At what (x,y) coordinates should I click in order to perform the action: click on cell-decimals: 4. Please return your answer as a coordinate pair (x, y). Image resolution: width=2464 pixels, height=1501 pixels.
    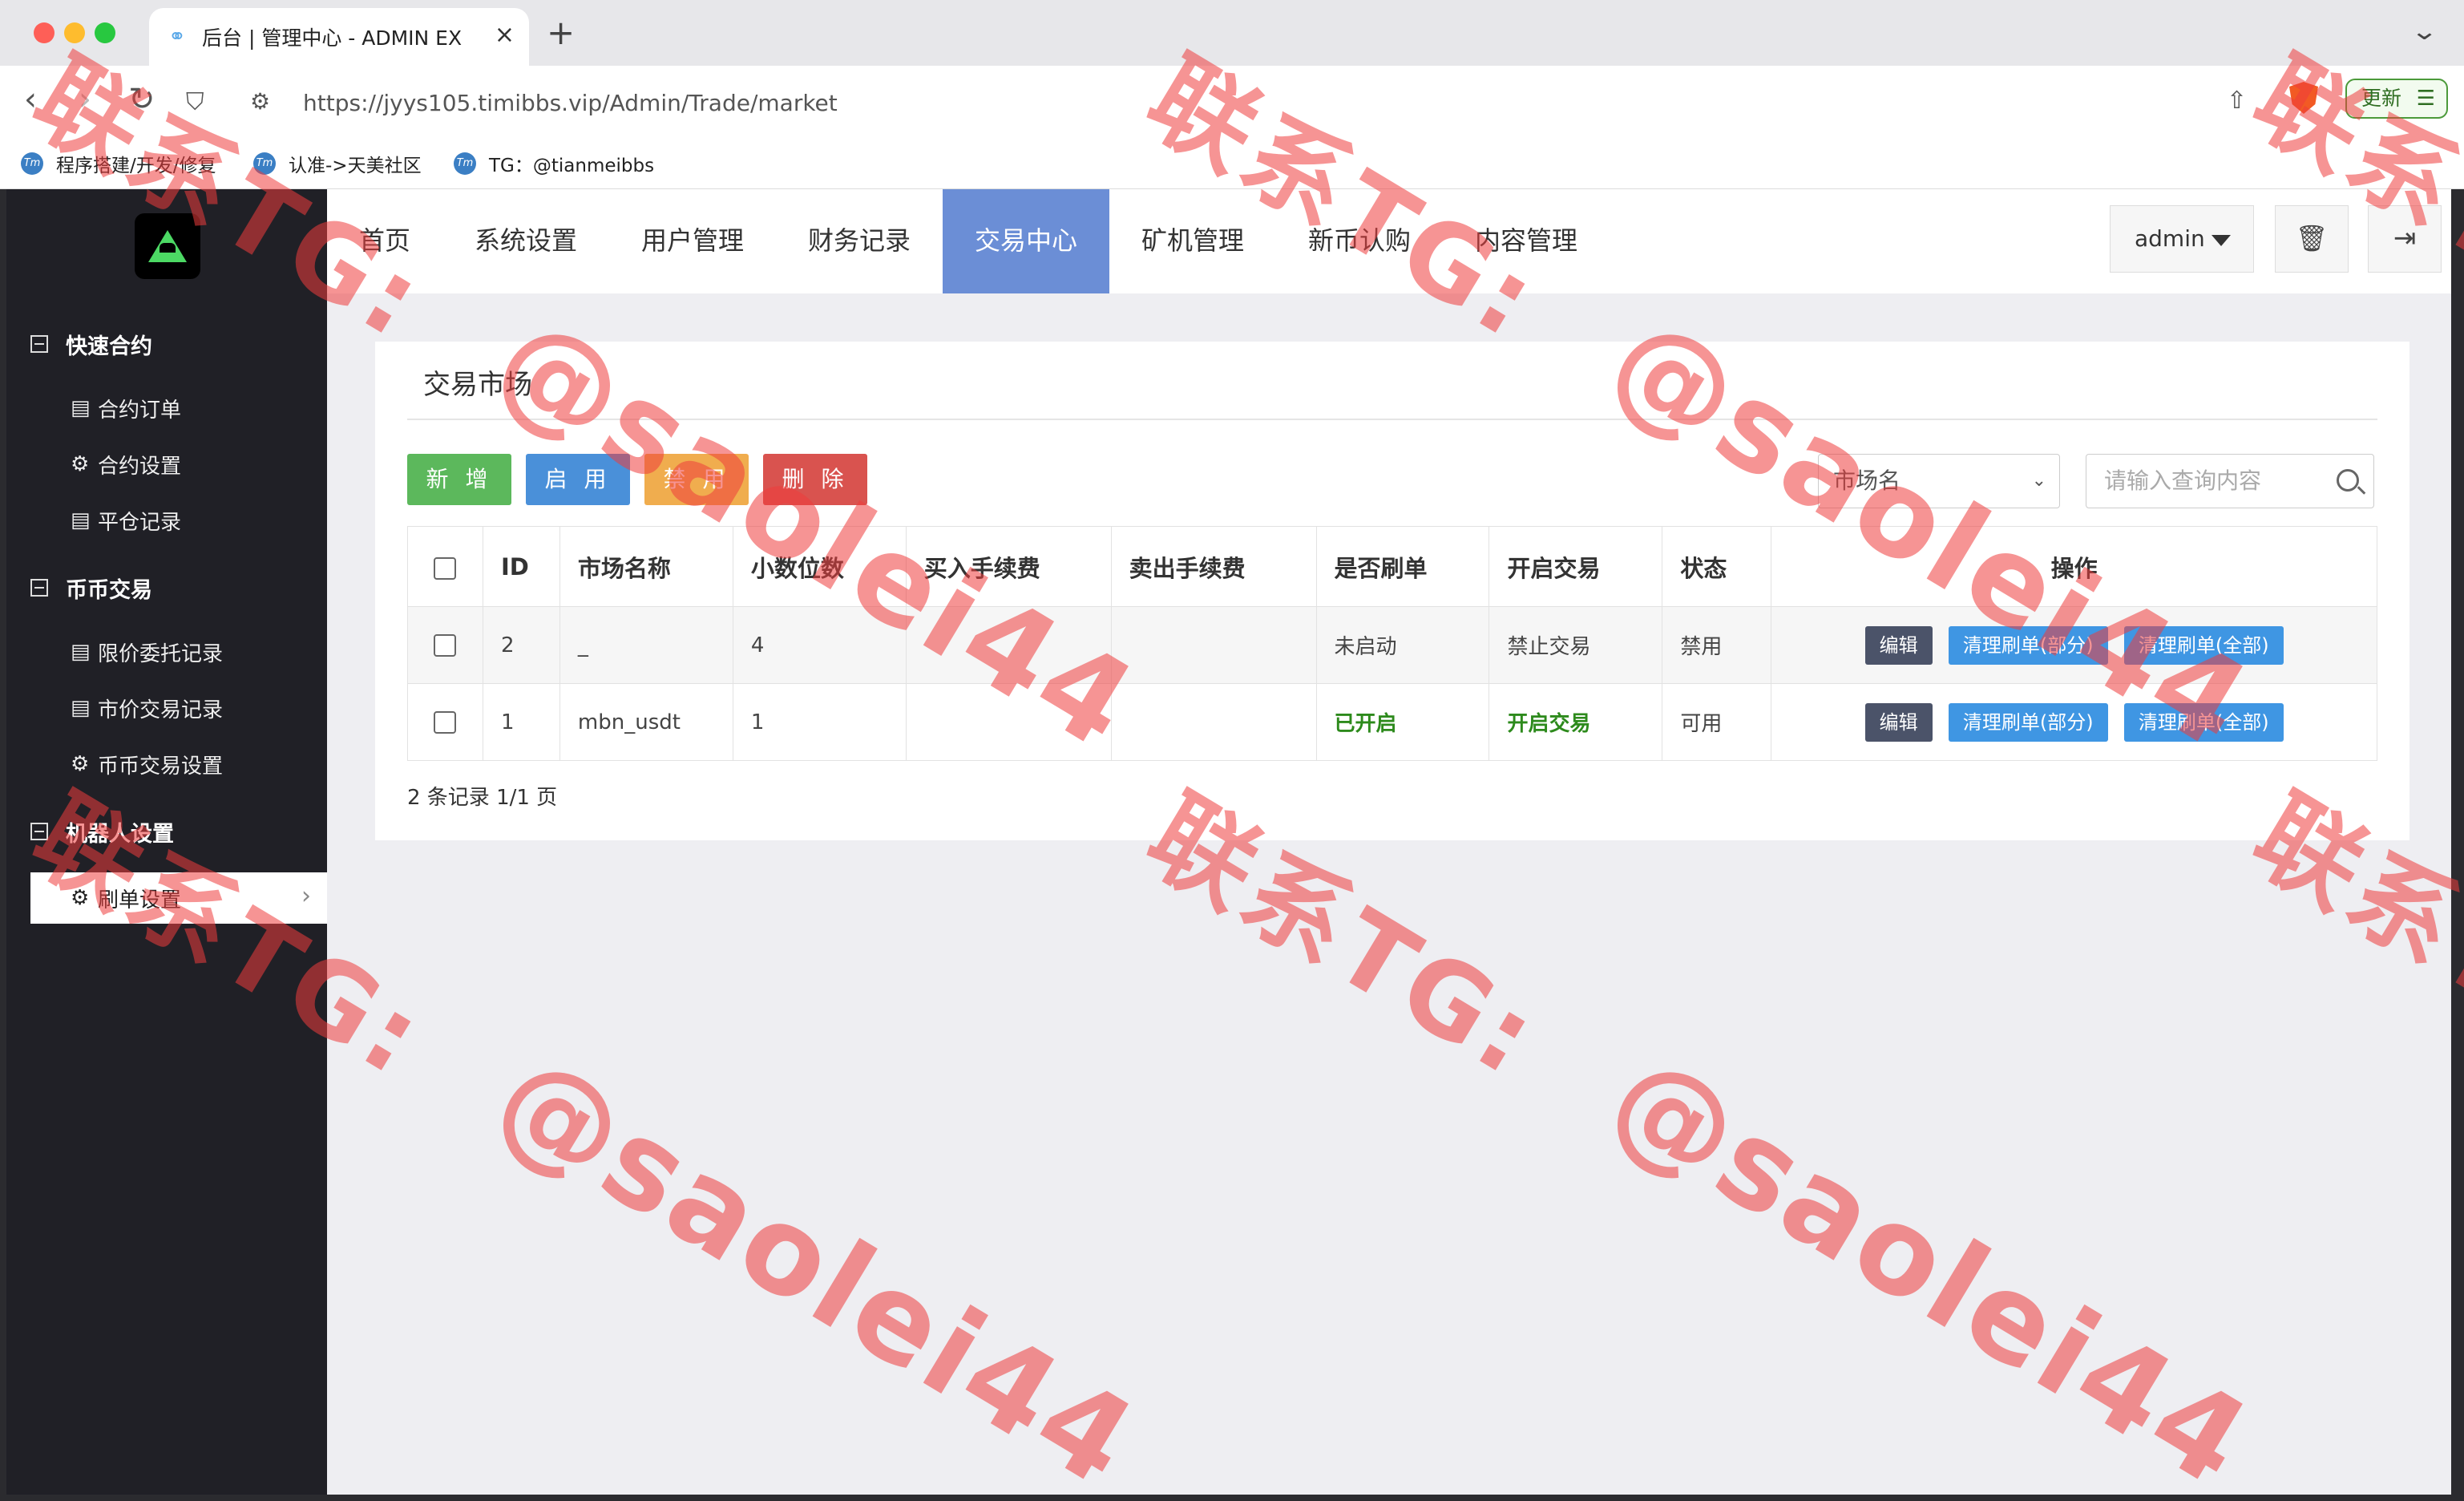
    Looking at the image, I should click on (820, 645).